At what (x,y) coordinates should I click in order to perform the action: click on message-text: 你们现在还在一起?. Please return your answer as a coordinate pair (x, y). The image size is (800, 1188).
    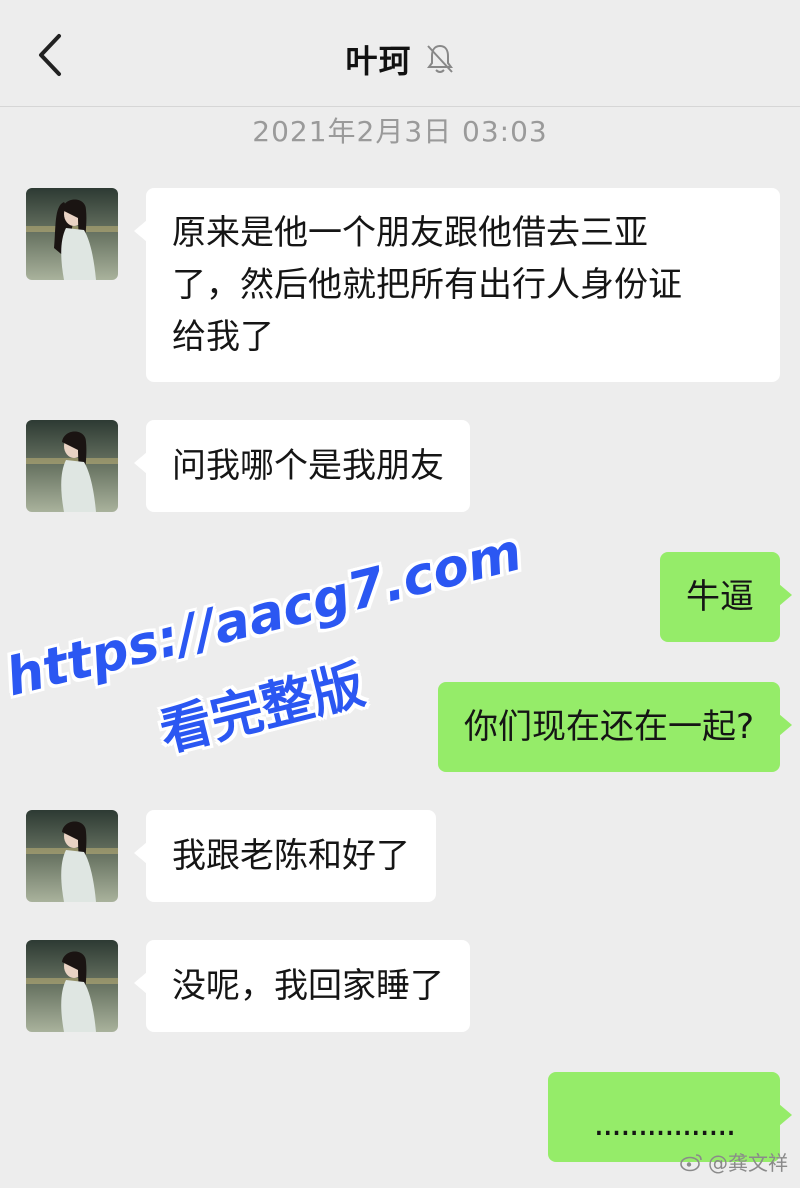
    Looking at the image, I should click on (608, 727).